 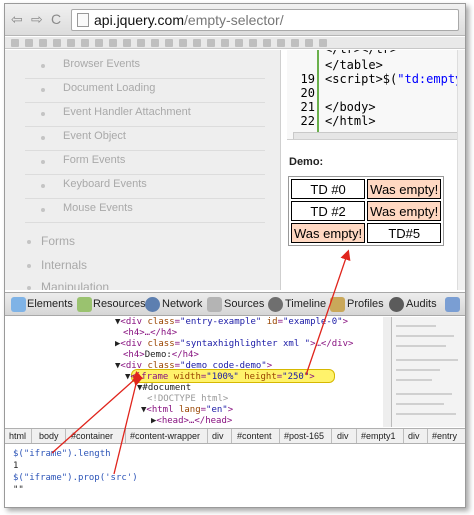 I want to click on dom-node-iframe: ▼<iframe width="100%" height="250">, so click(x=220, y=377).